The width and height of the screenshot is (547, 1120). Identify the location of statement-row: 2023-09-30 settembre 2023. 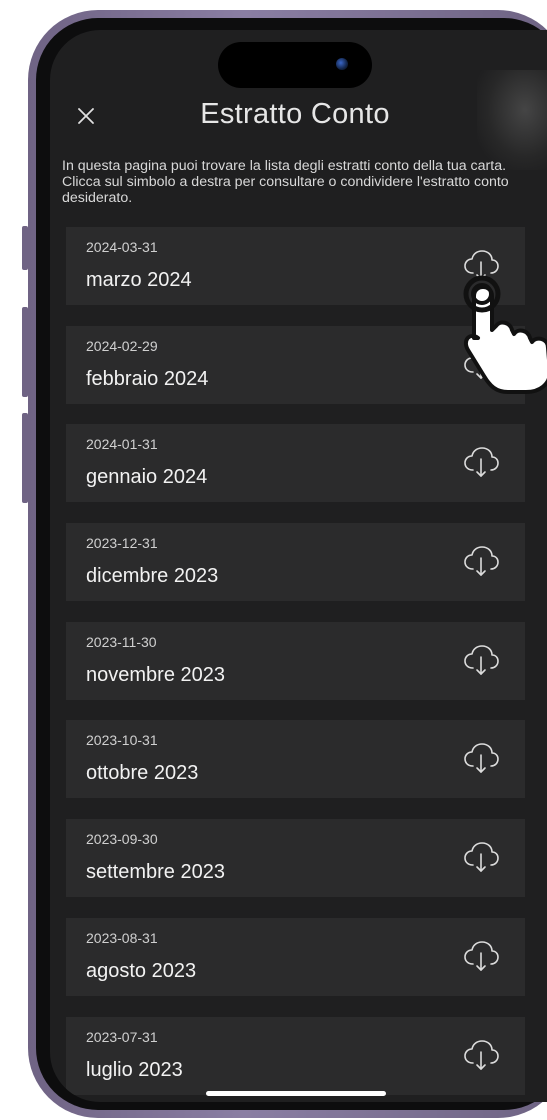
(295, 858).